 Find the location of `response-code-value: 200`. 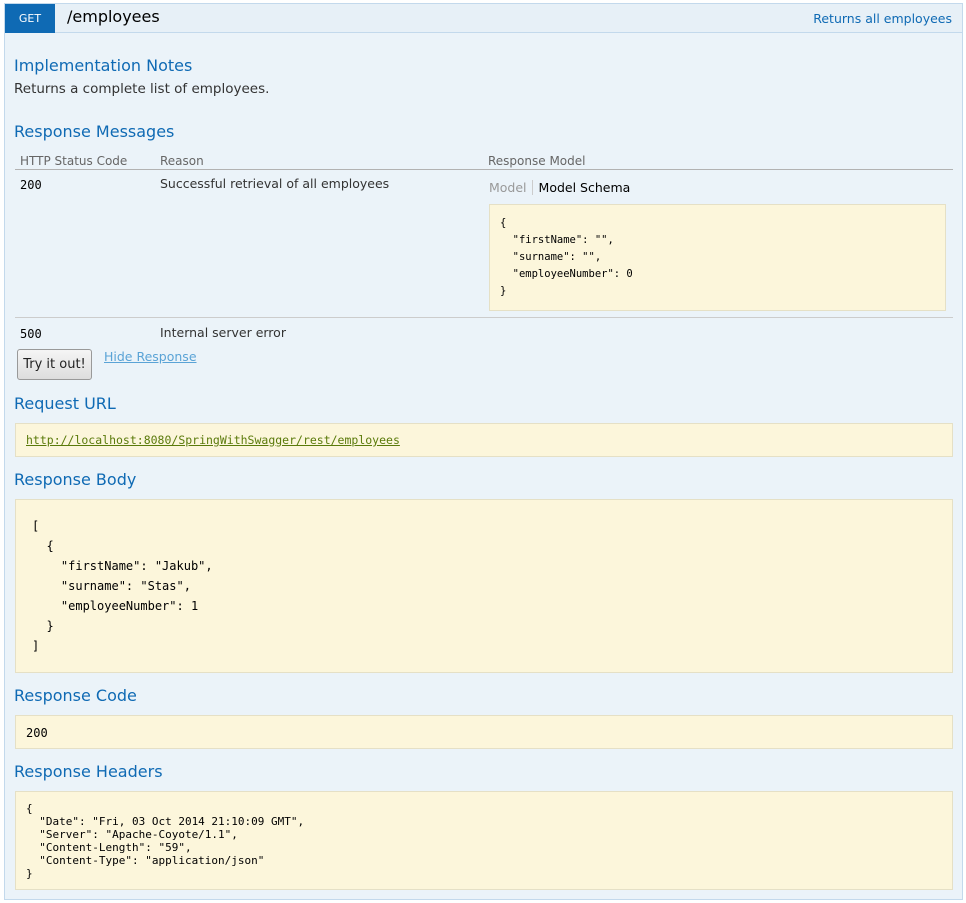

response-code-value: 200 is located at coordinates (37, 733).